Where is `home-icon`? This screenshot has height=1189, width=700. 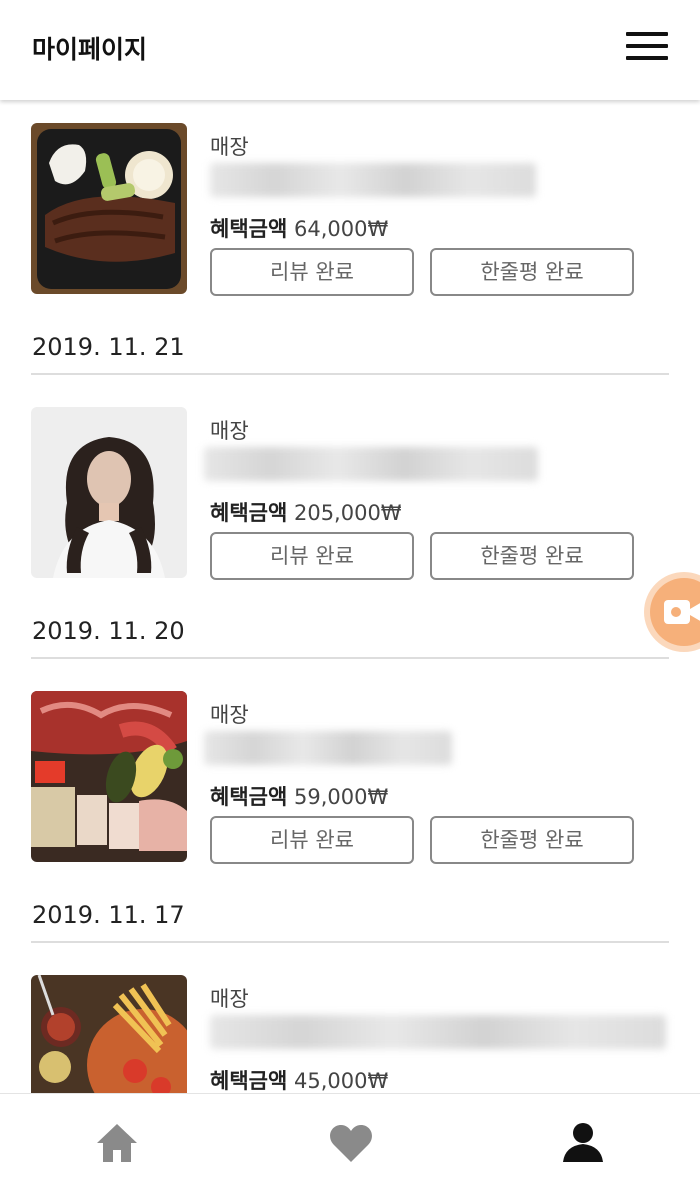 home-icon is located at coordinates (117, 1143).